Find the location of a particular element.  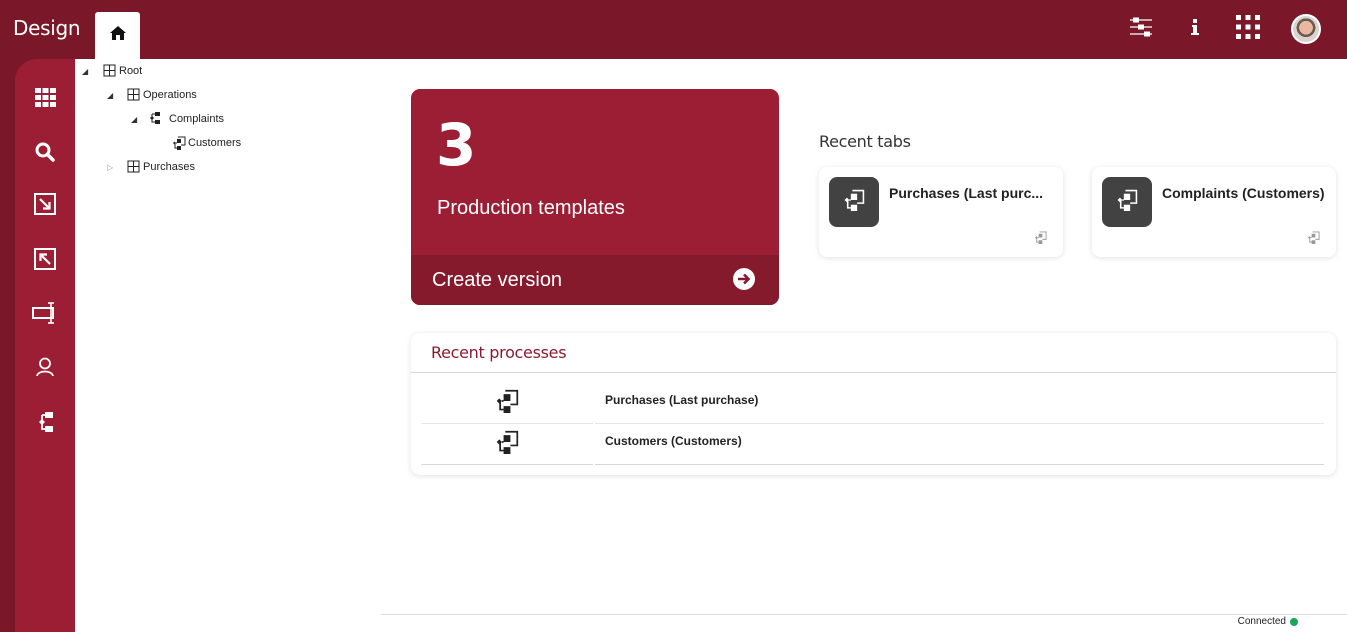

production-templates-count: 3 is located at coordinates (456, 145).